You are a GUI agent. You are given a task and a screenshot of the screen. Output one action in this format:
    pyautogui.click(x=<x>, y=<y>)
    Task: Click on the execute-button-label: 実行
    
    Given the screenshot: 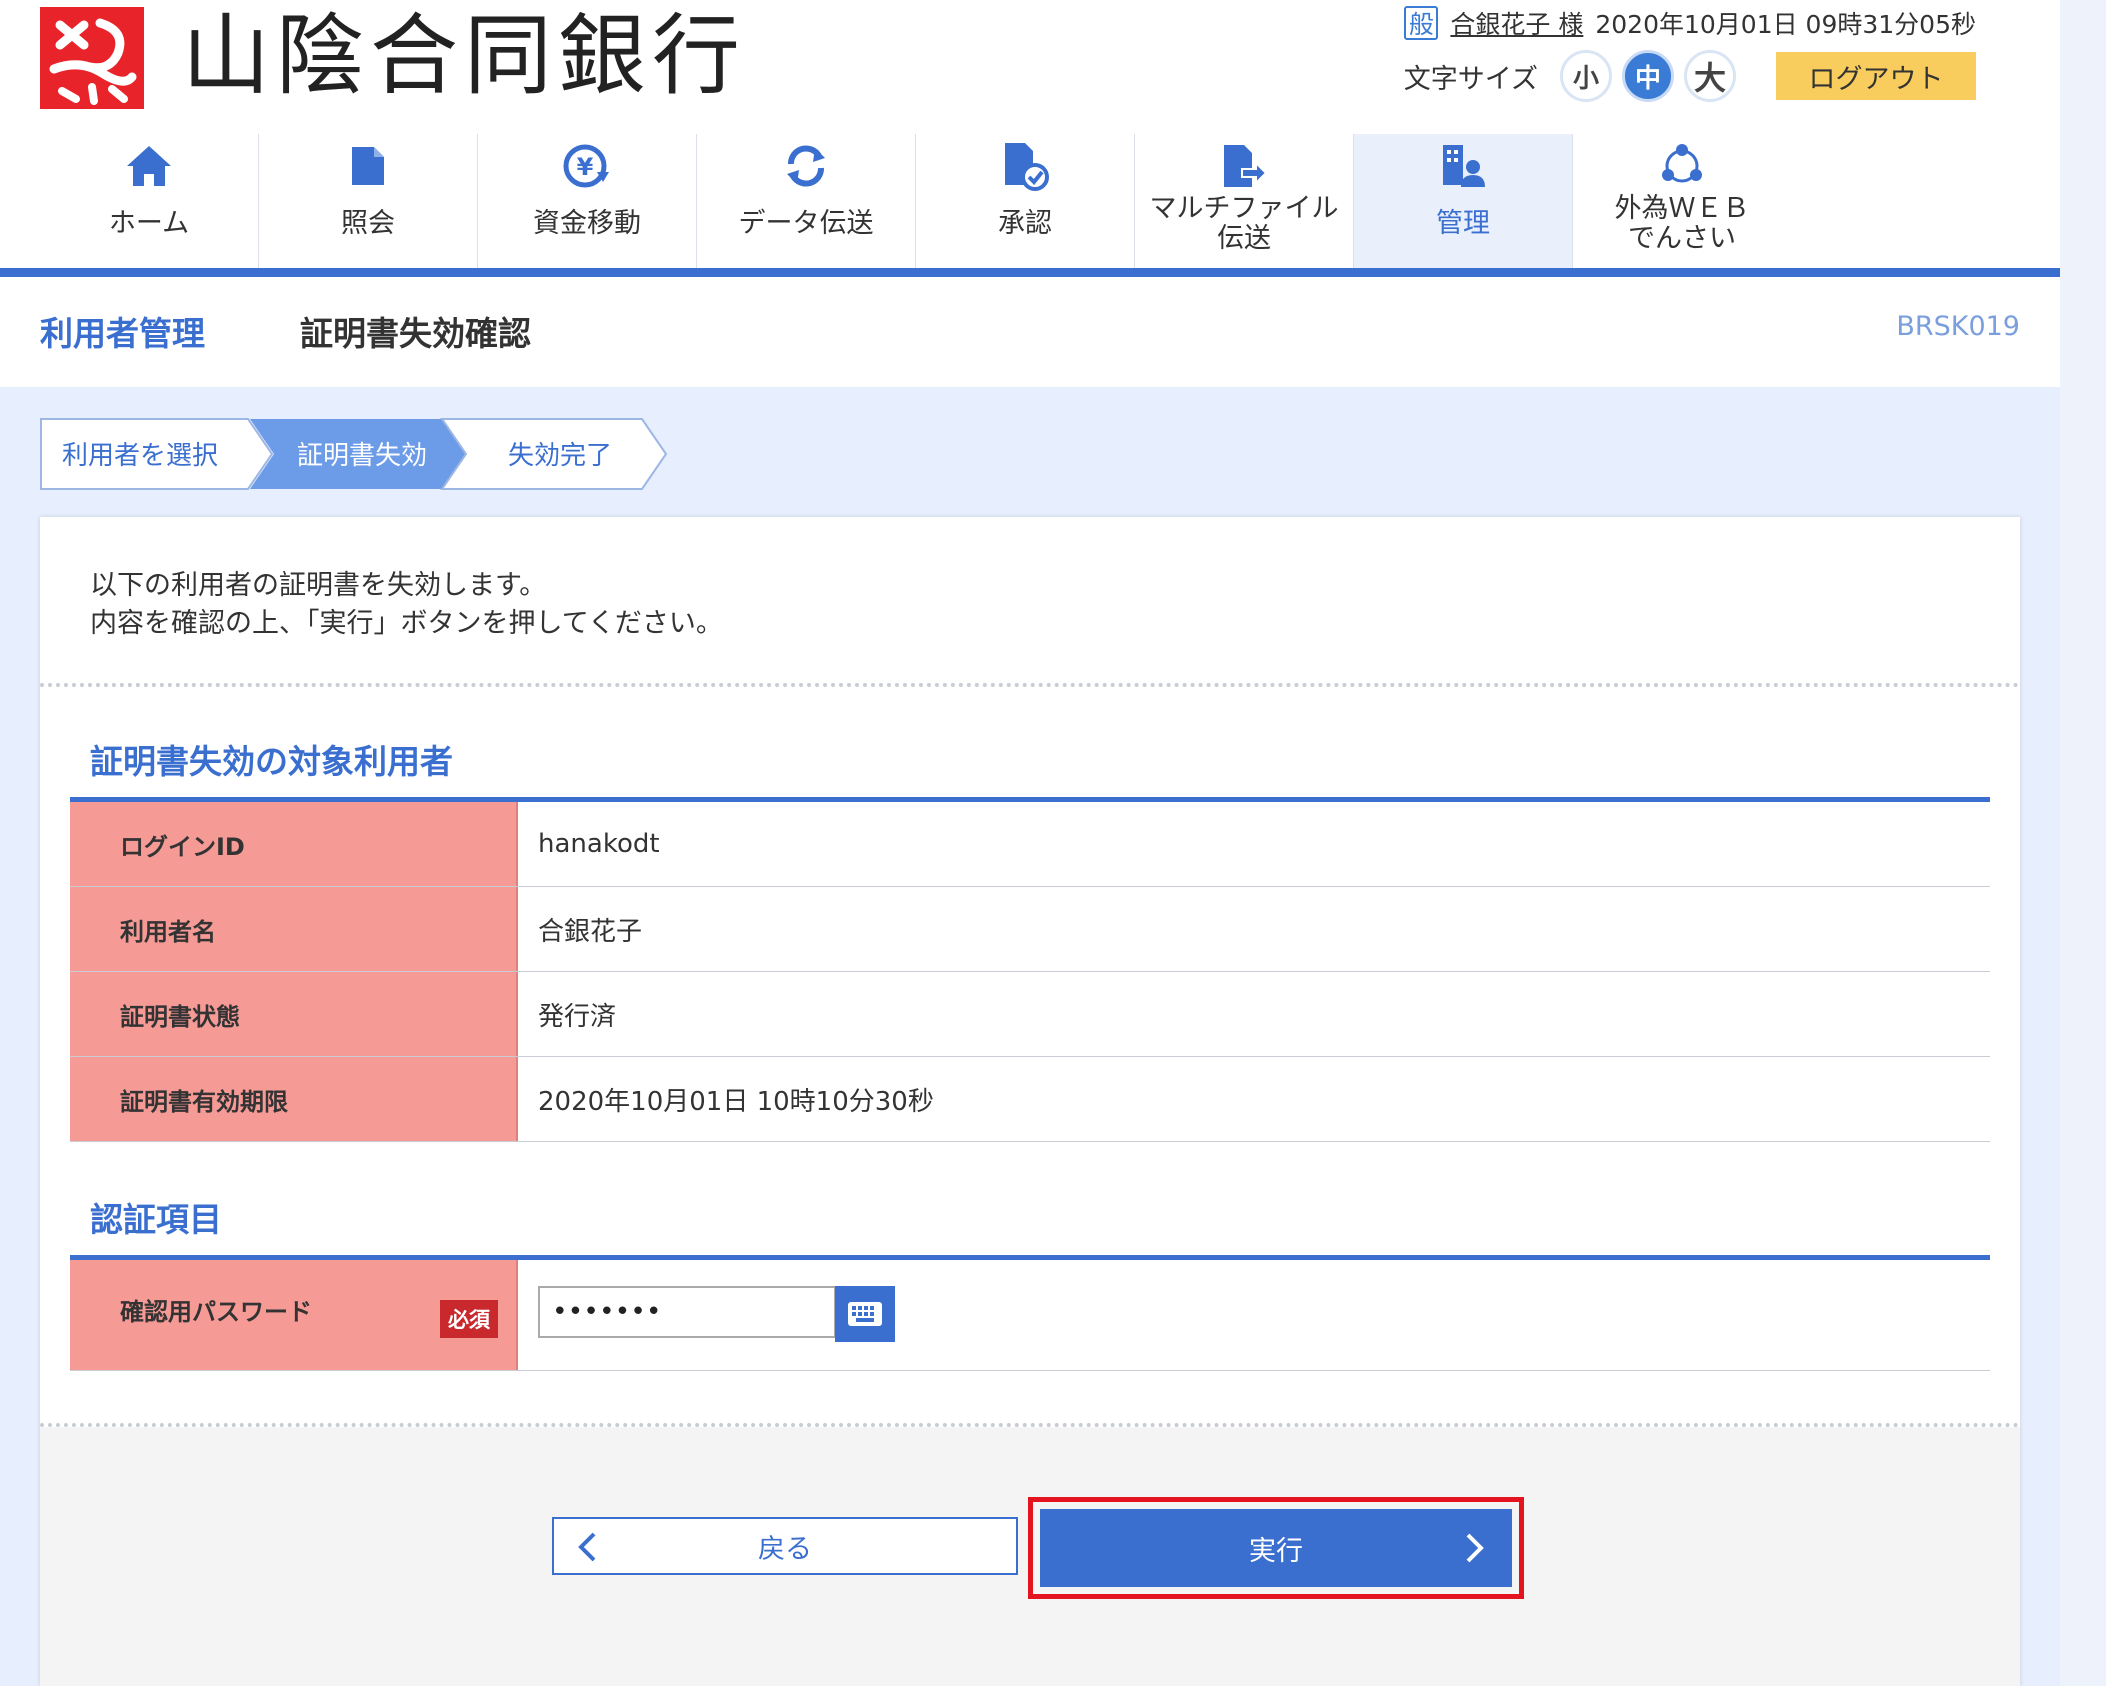 What is the action you would take?
    pyautogui.click(x=1276, y=1551)
    